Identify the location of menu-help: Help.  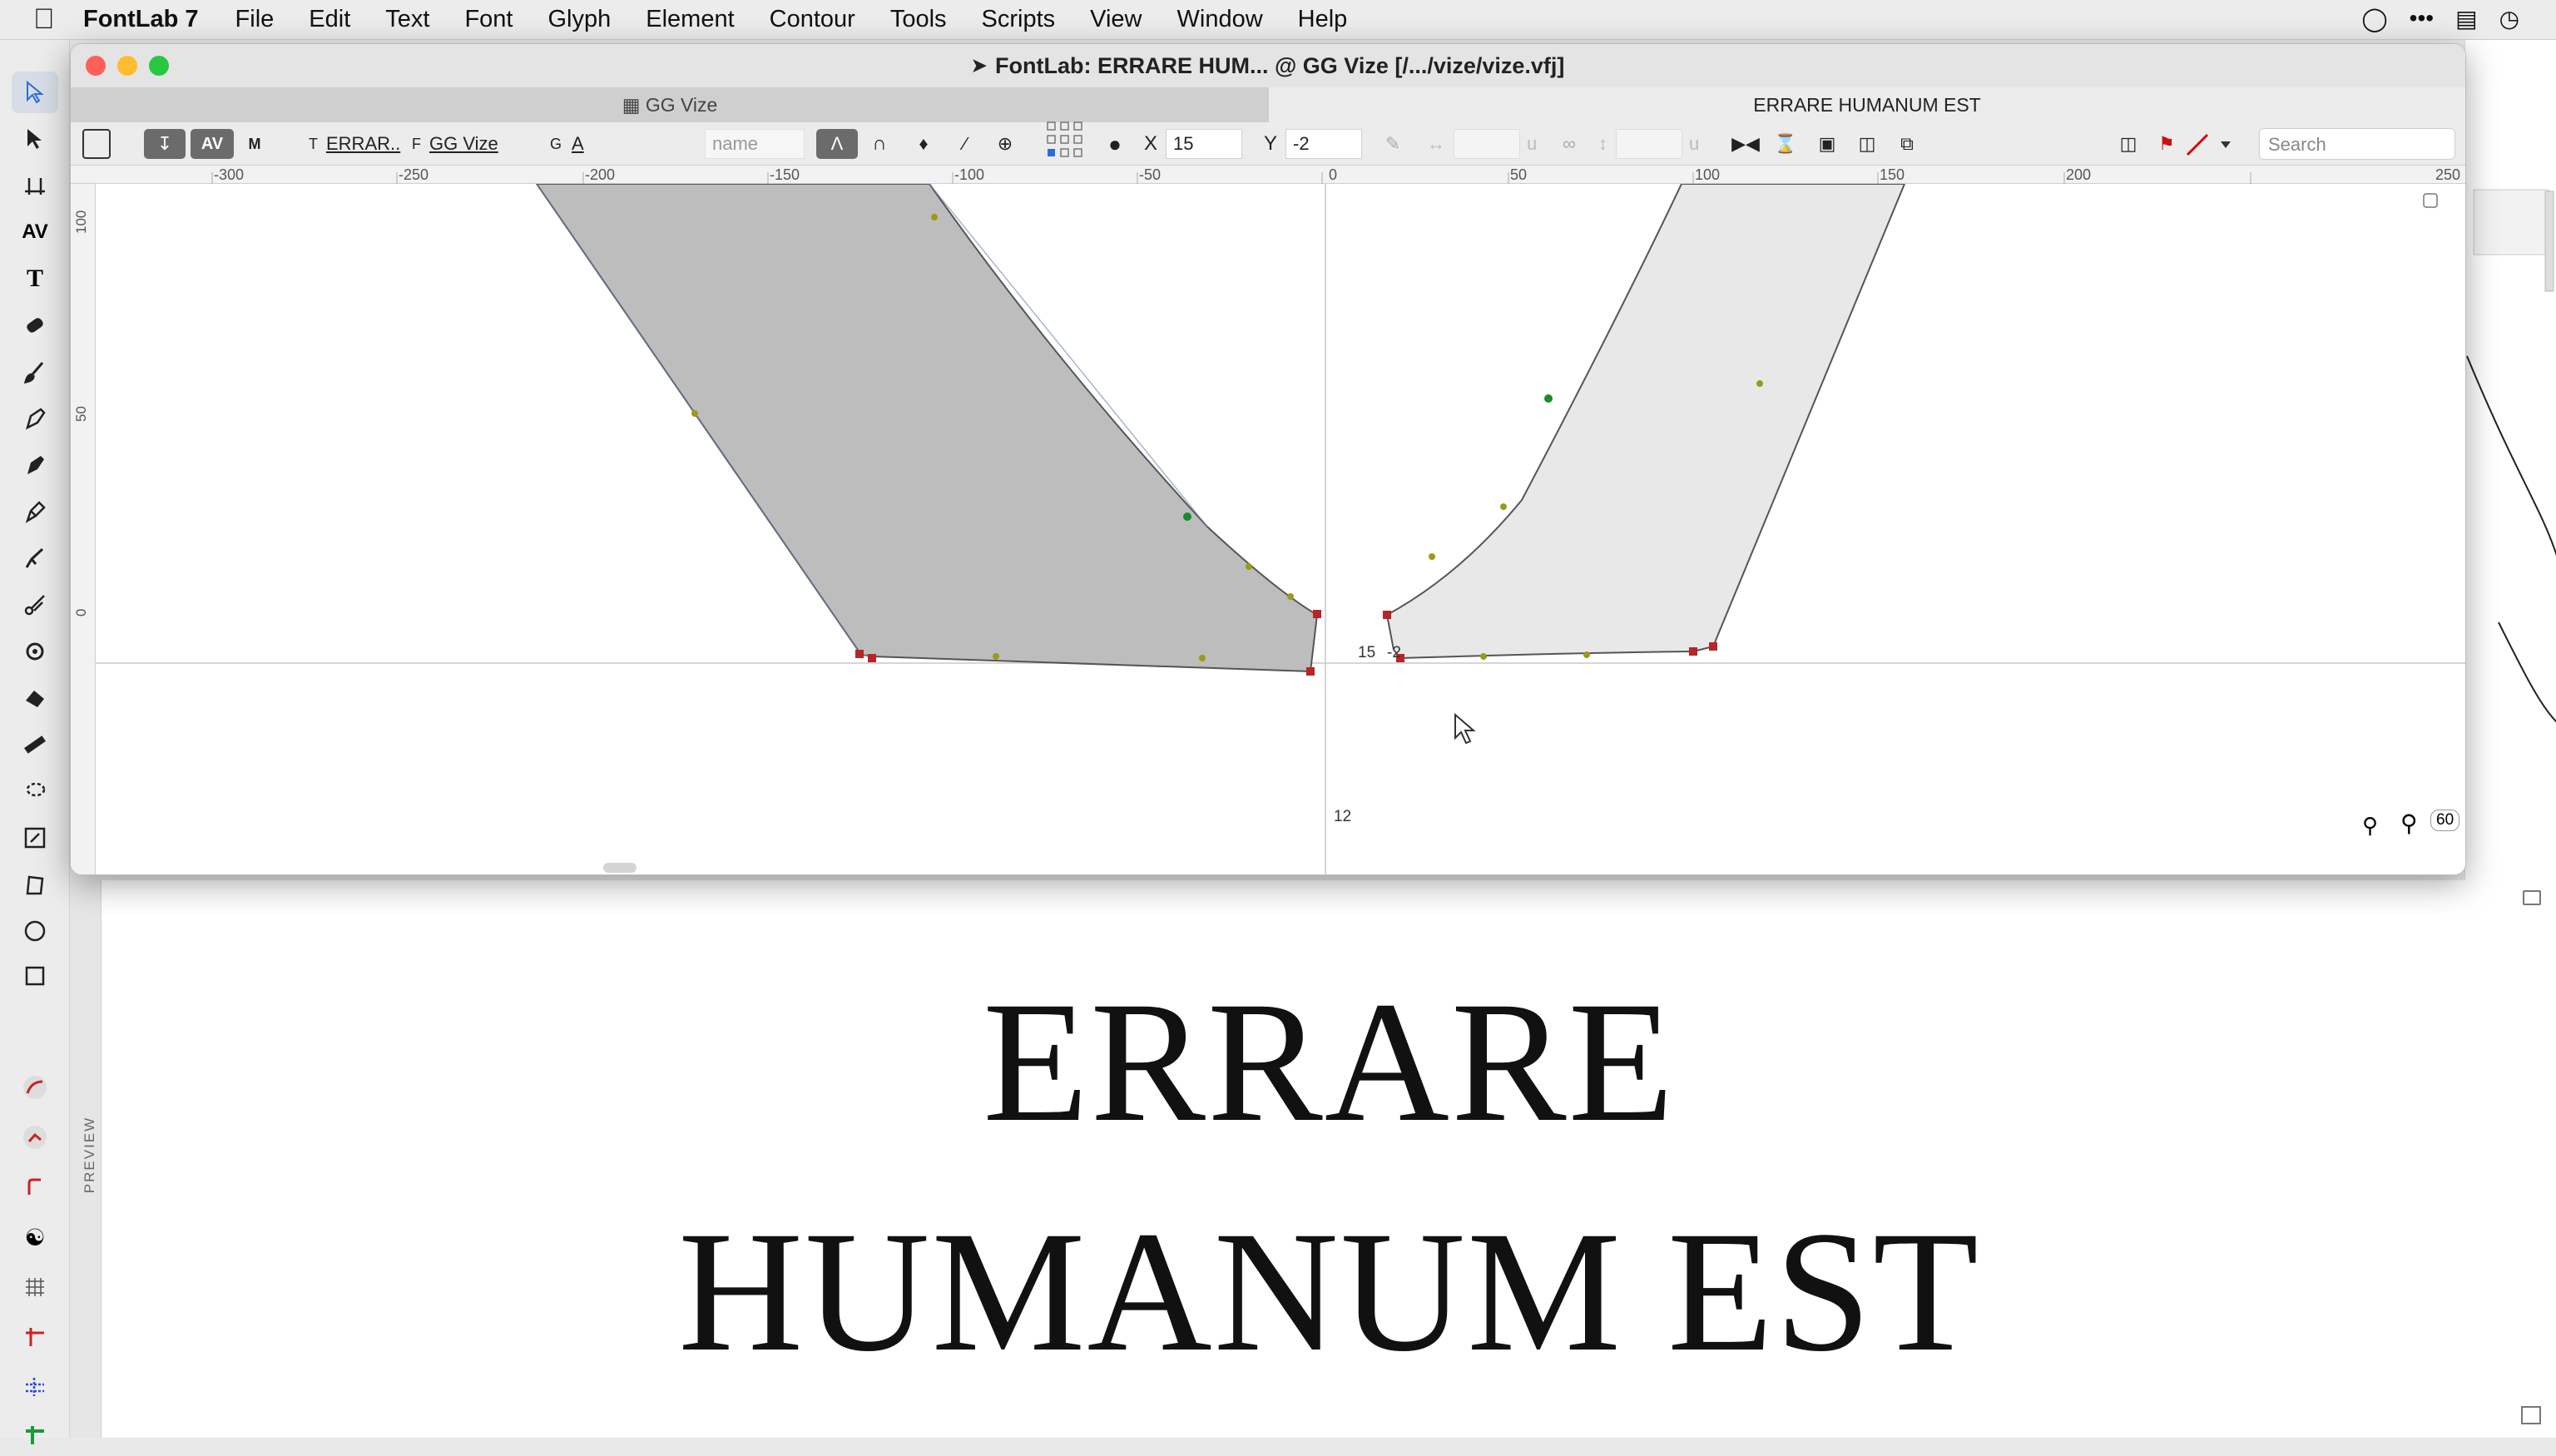
(1323, 19).